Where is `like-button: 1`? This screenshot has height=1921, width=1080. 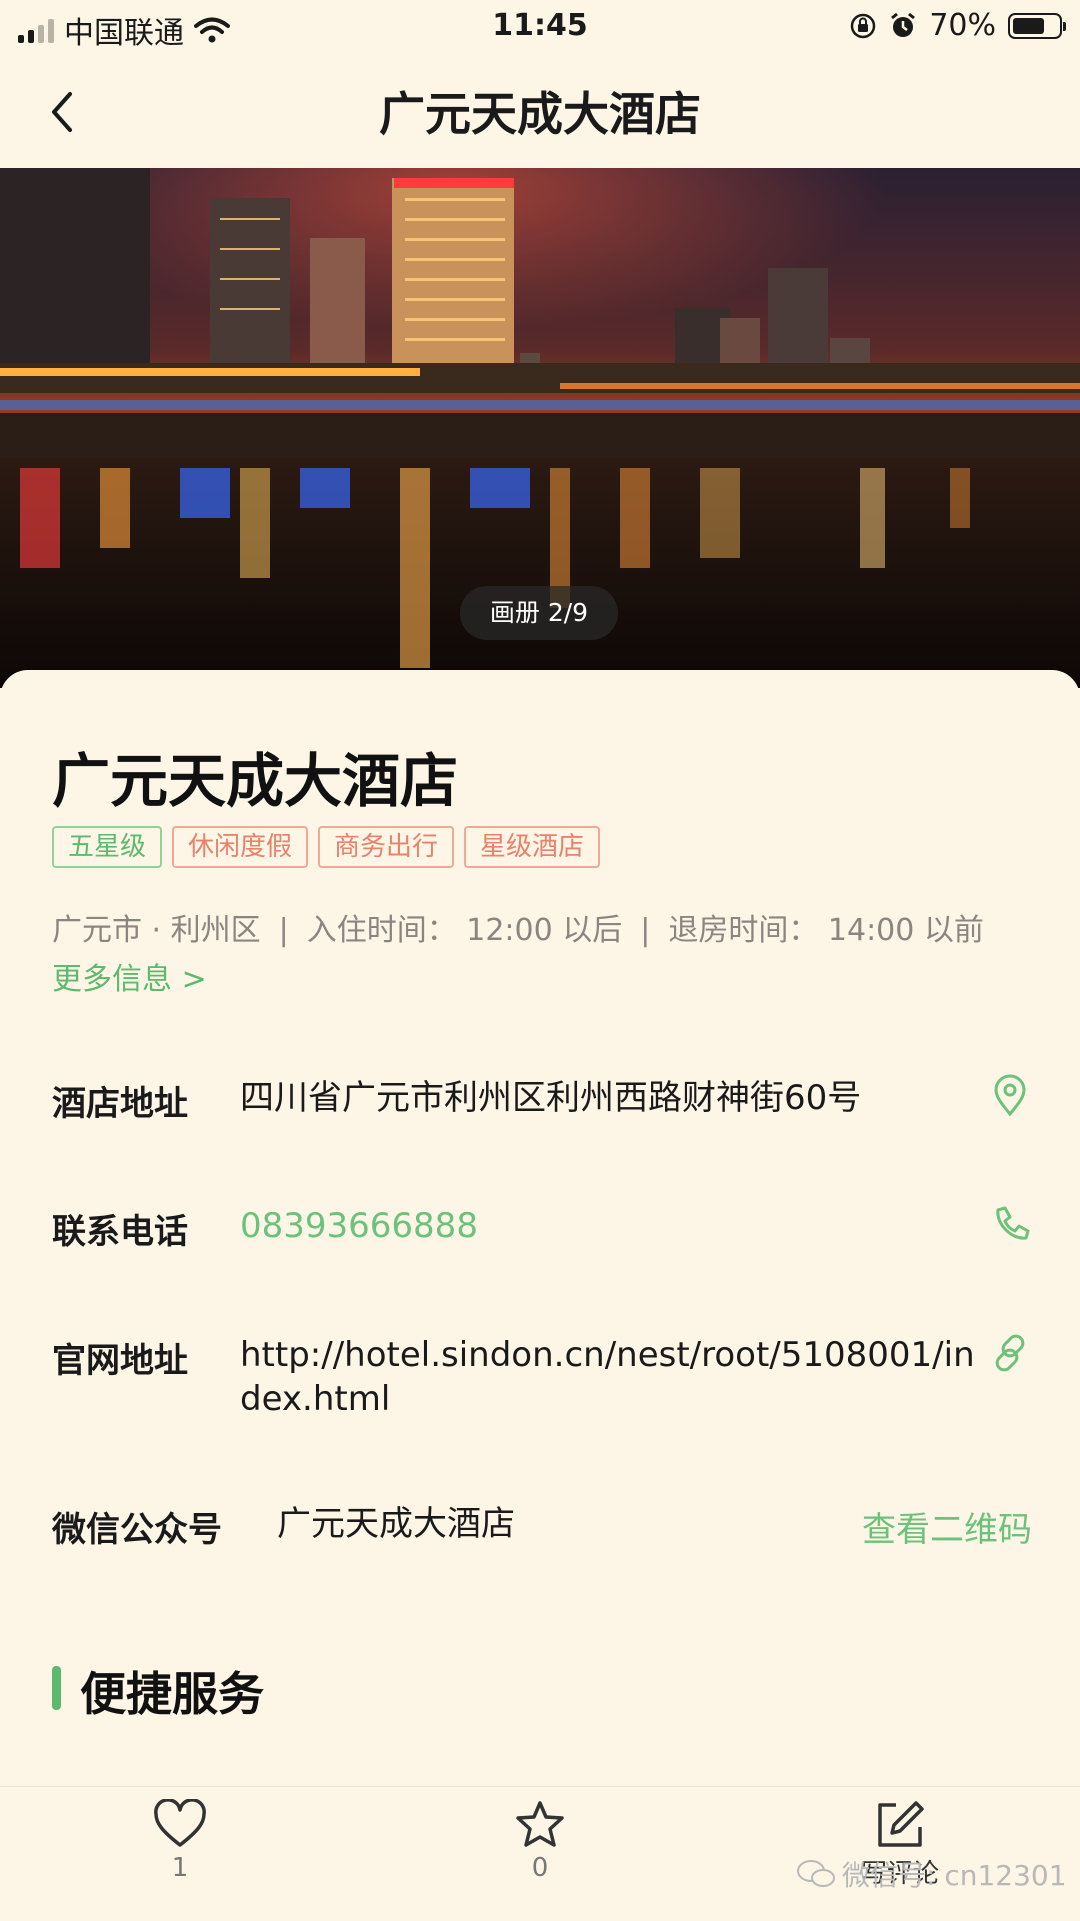
like-button: 1 is located at coordinates (180, 1841).